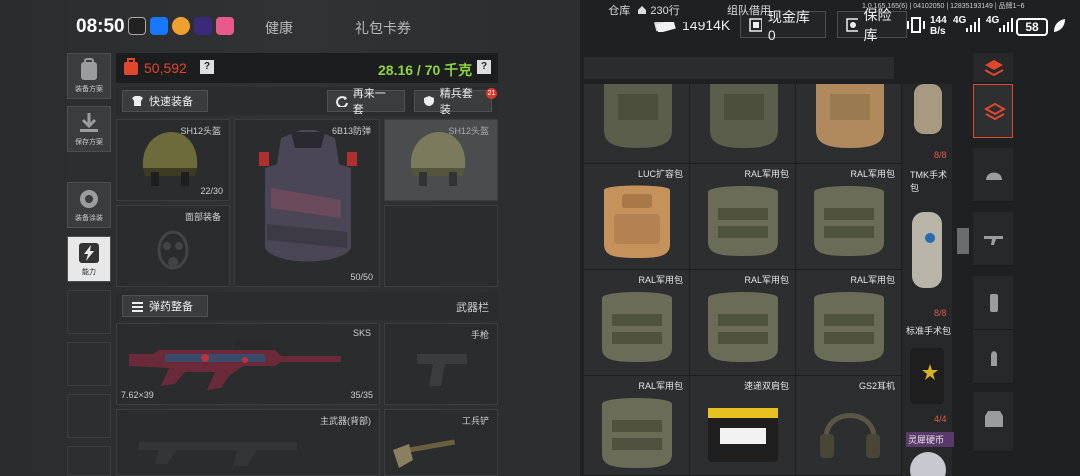 Image resolution: width=1080 pixels, height=476 pixels. What do you see at coordinates (960, 20) in the screenshot?
I see `signal-1: 4G` at bounding box center [960, 20].